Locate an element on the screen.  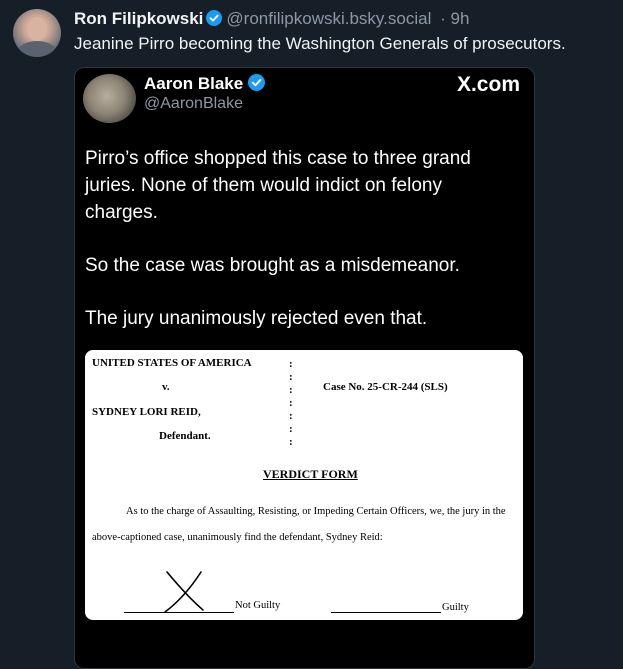
case-number: Case No. 25-CR-244 (SLS) is located at coordinates (385, 387).